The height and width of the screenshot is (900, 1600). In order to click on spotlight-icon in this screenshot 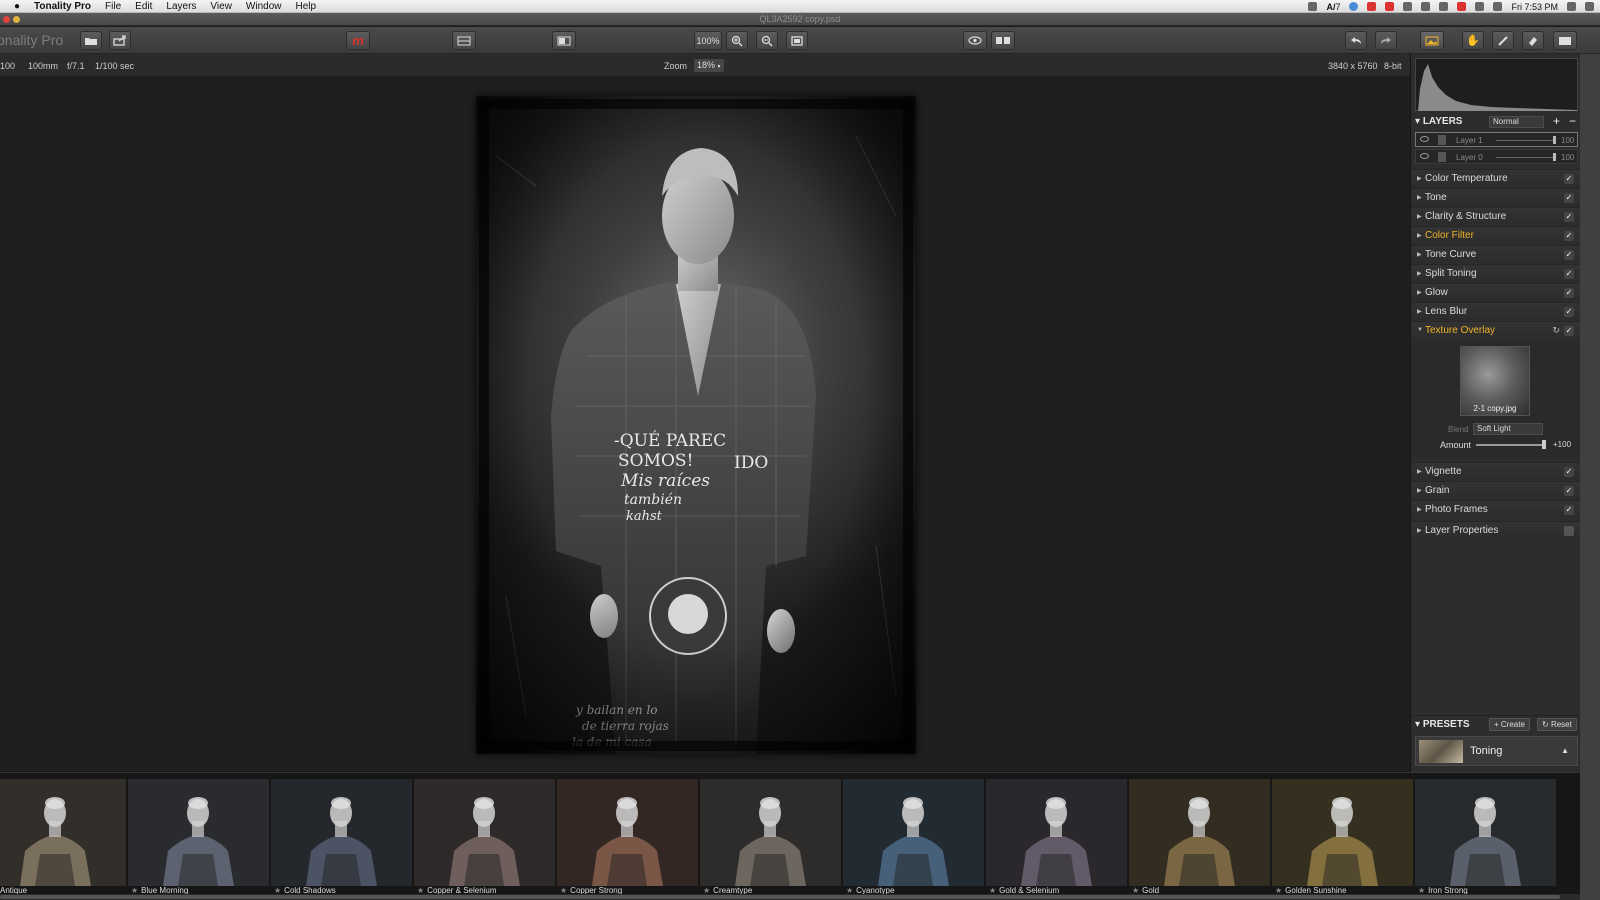, I will do `click(1571, 6)`.